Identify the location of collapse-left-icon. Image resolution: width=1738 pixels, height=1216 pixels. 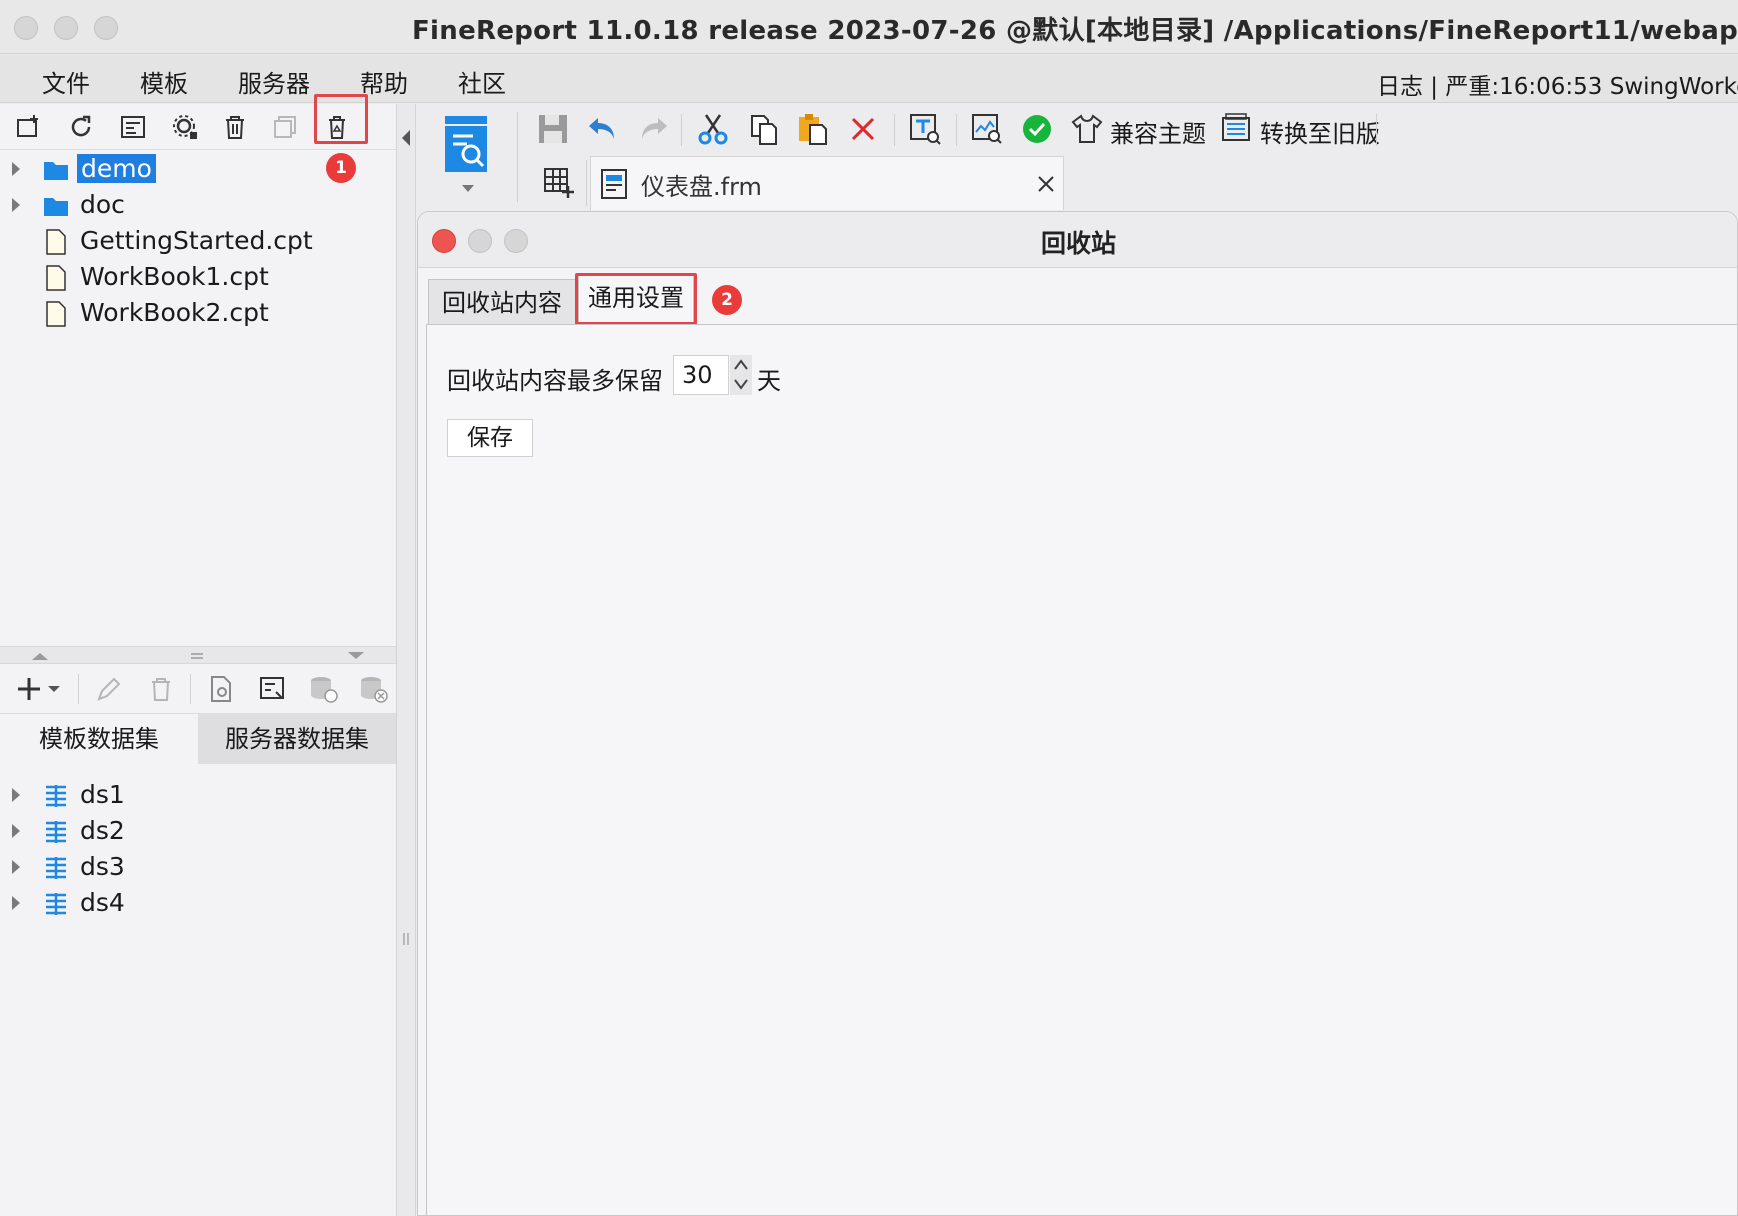
(406, 138).